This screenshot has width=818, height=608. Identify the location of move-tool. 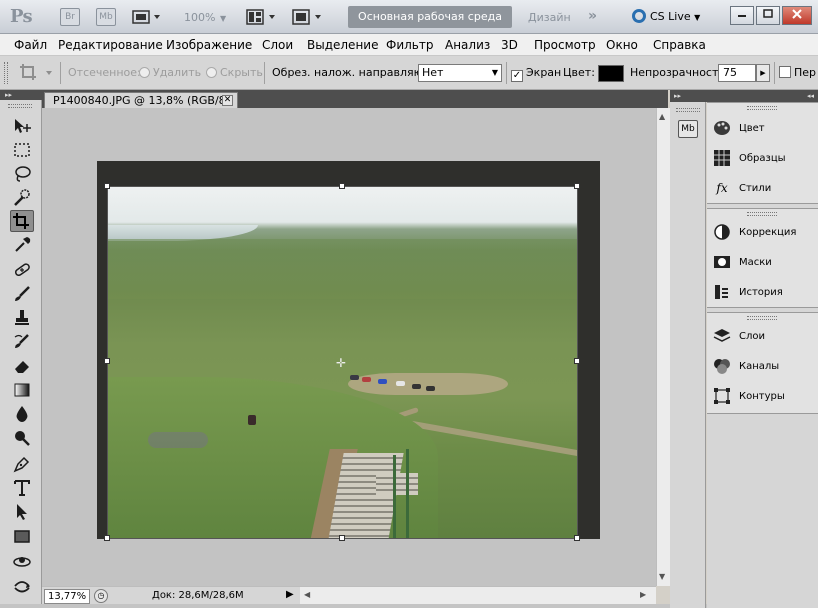
(22, 127).